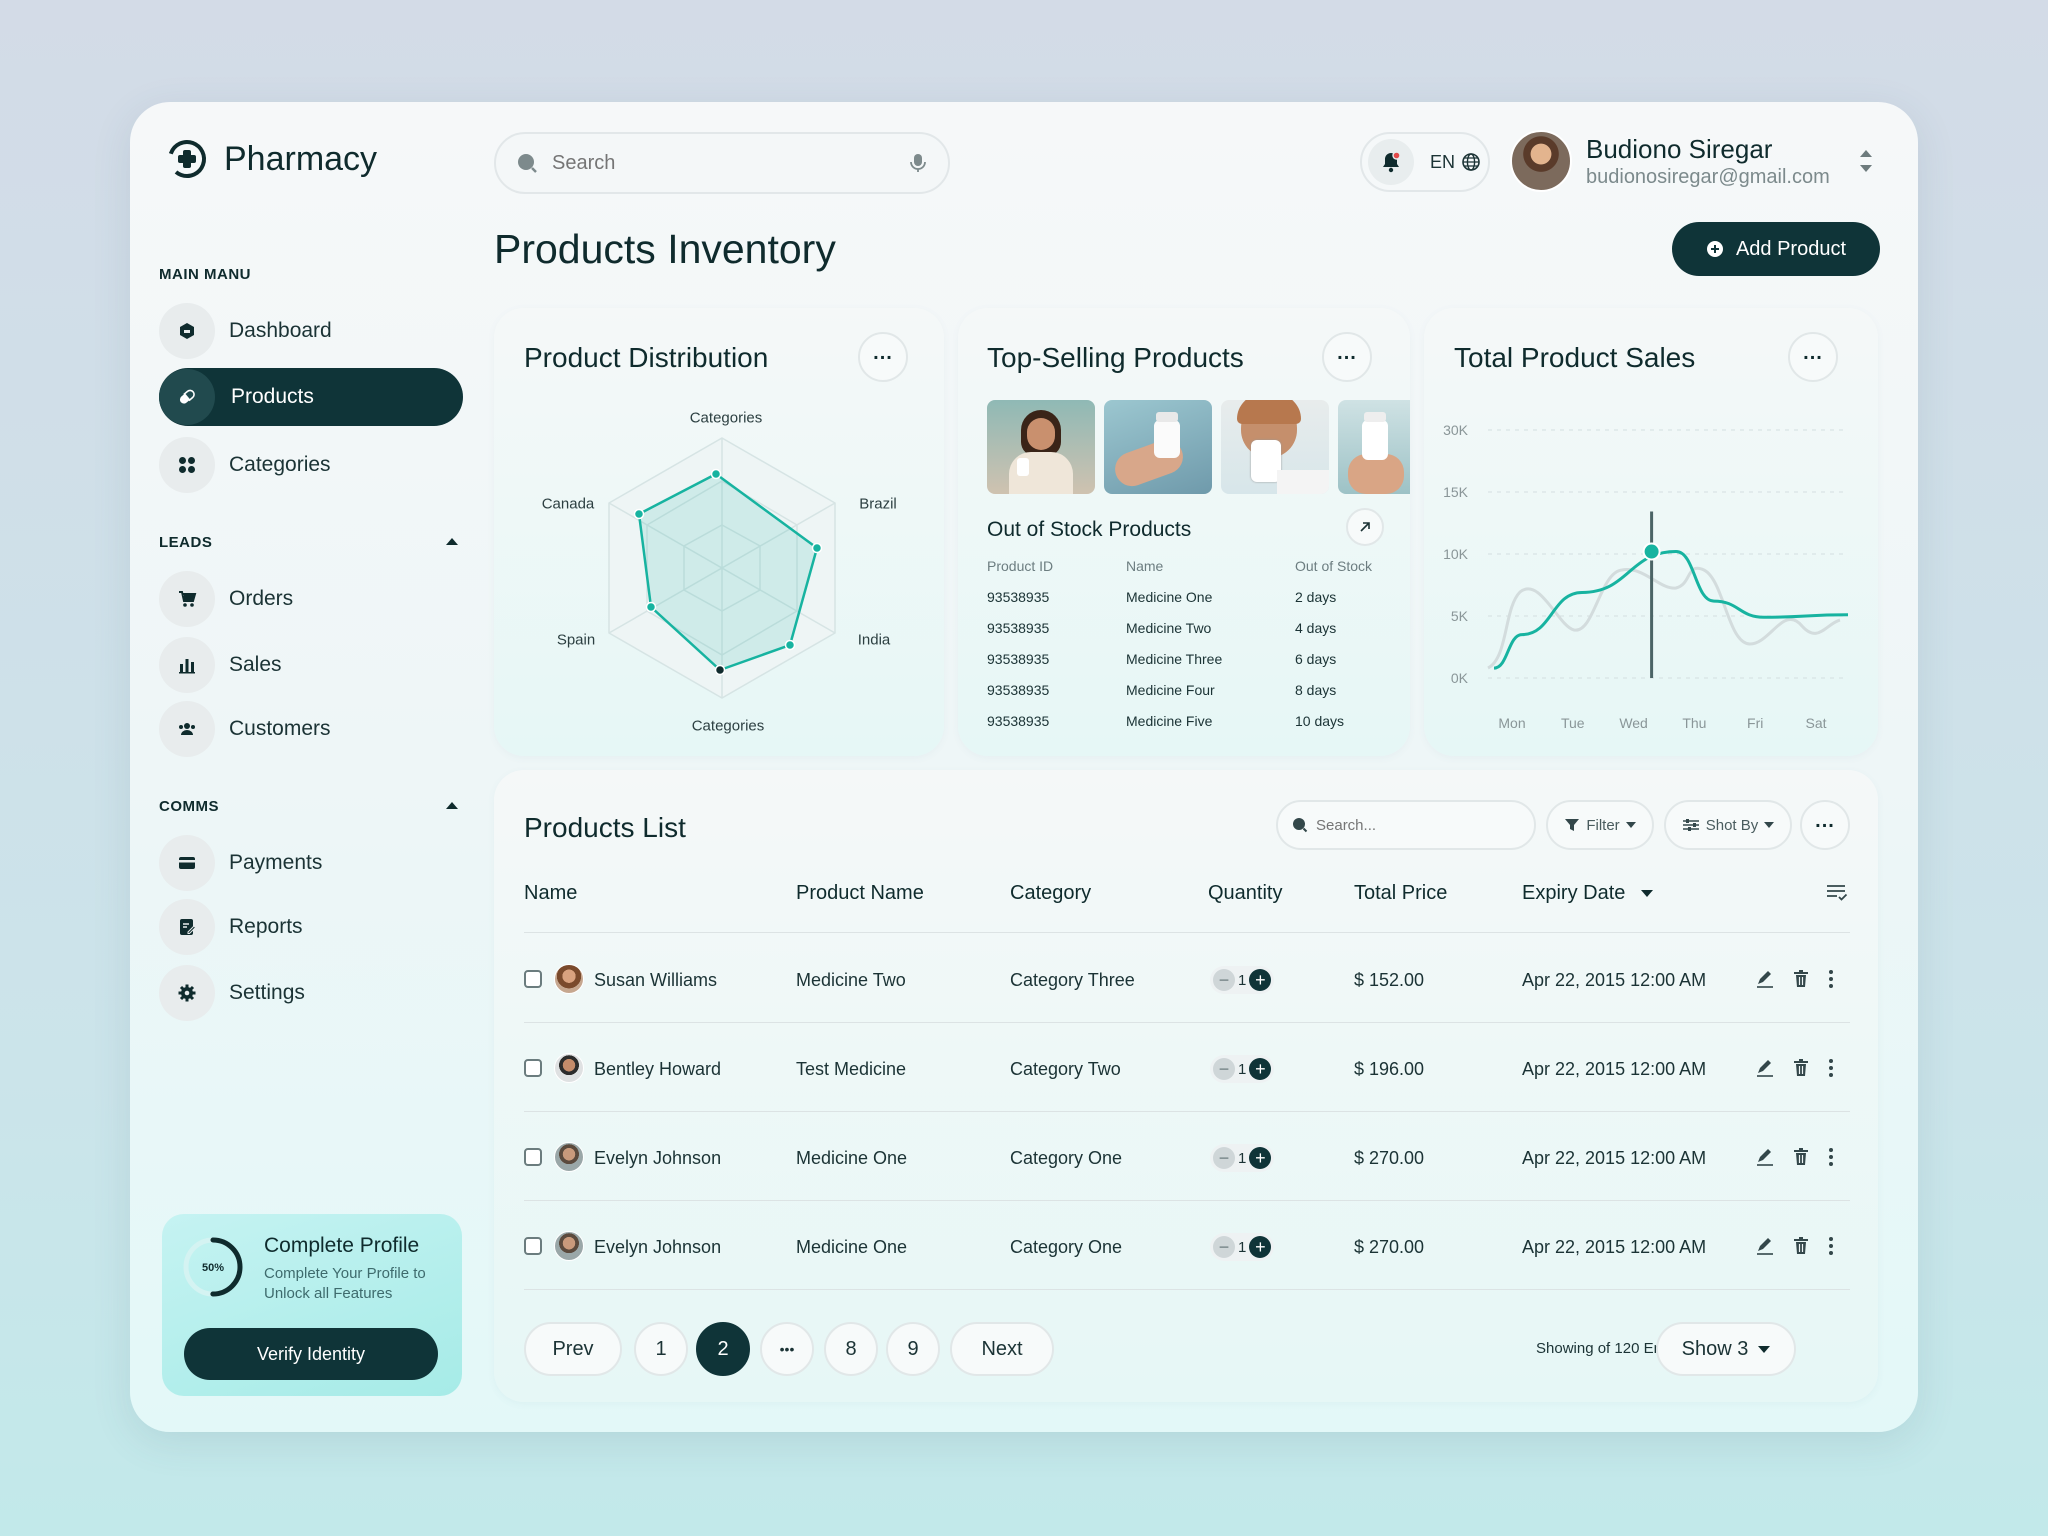 The height and width of the screenshot is (1536, 2048). What do you see at coordinates (1588, 893) in the screenshot?
I see `column-header-expiry: Expiry Date` at bounding box center [1588, 893].